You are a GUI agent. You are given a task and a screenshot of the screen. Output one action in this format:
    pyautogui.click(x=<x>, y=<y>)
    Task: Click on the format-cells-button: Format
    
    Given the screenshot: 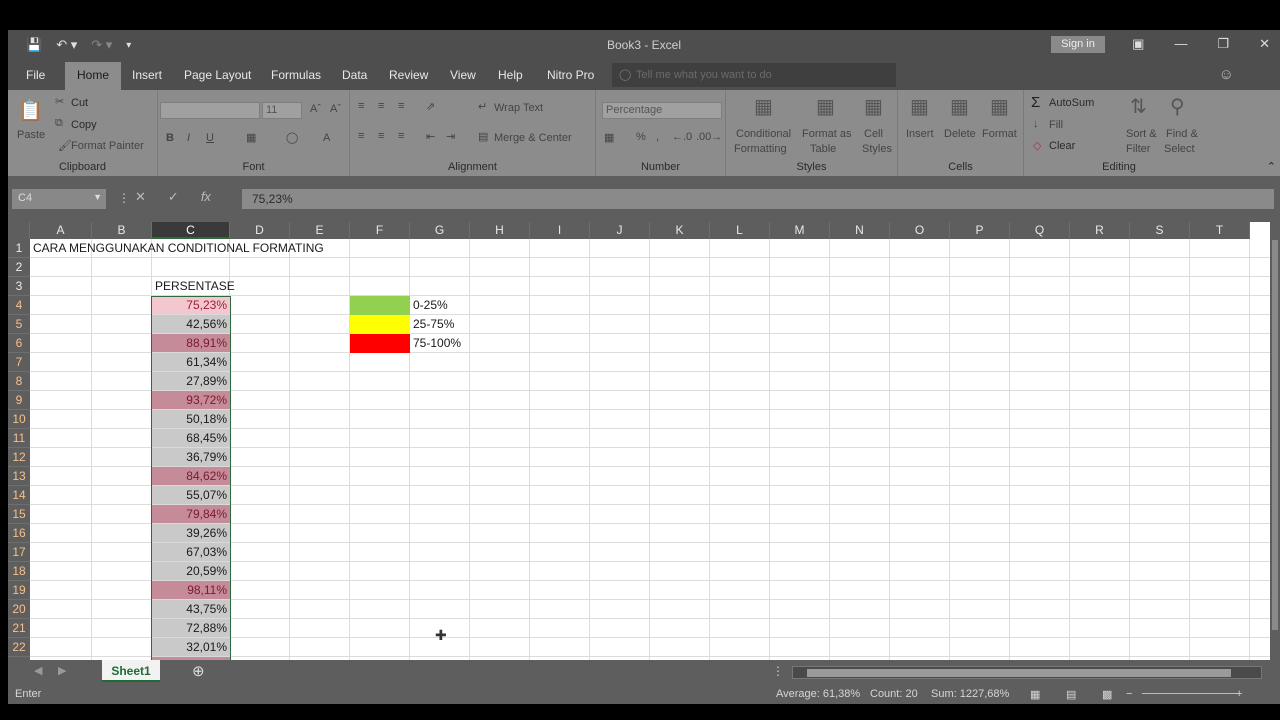 What is the action you would take?
    pyautogui.click(x=999, y=134)
    